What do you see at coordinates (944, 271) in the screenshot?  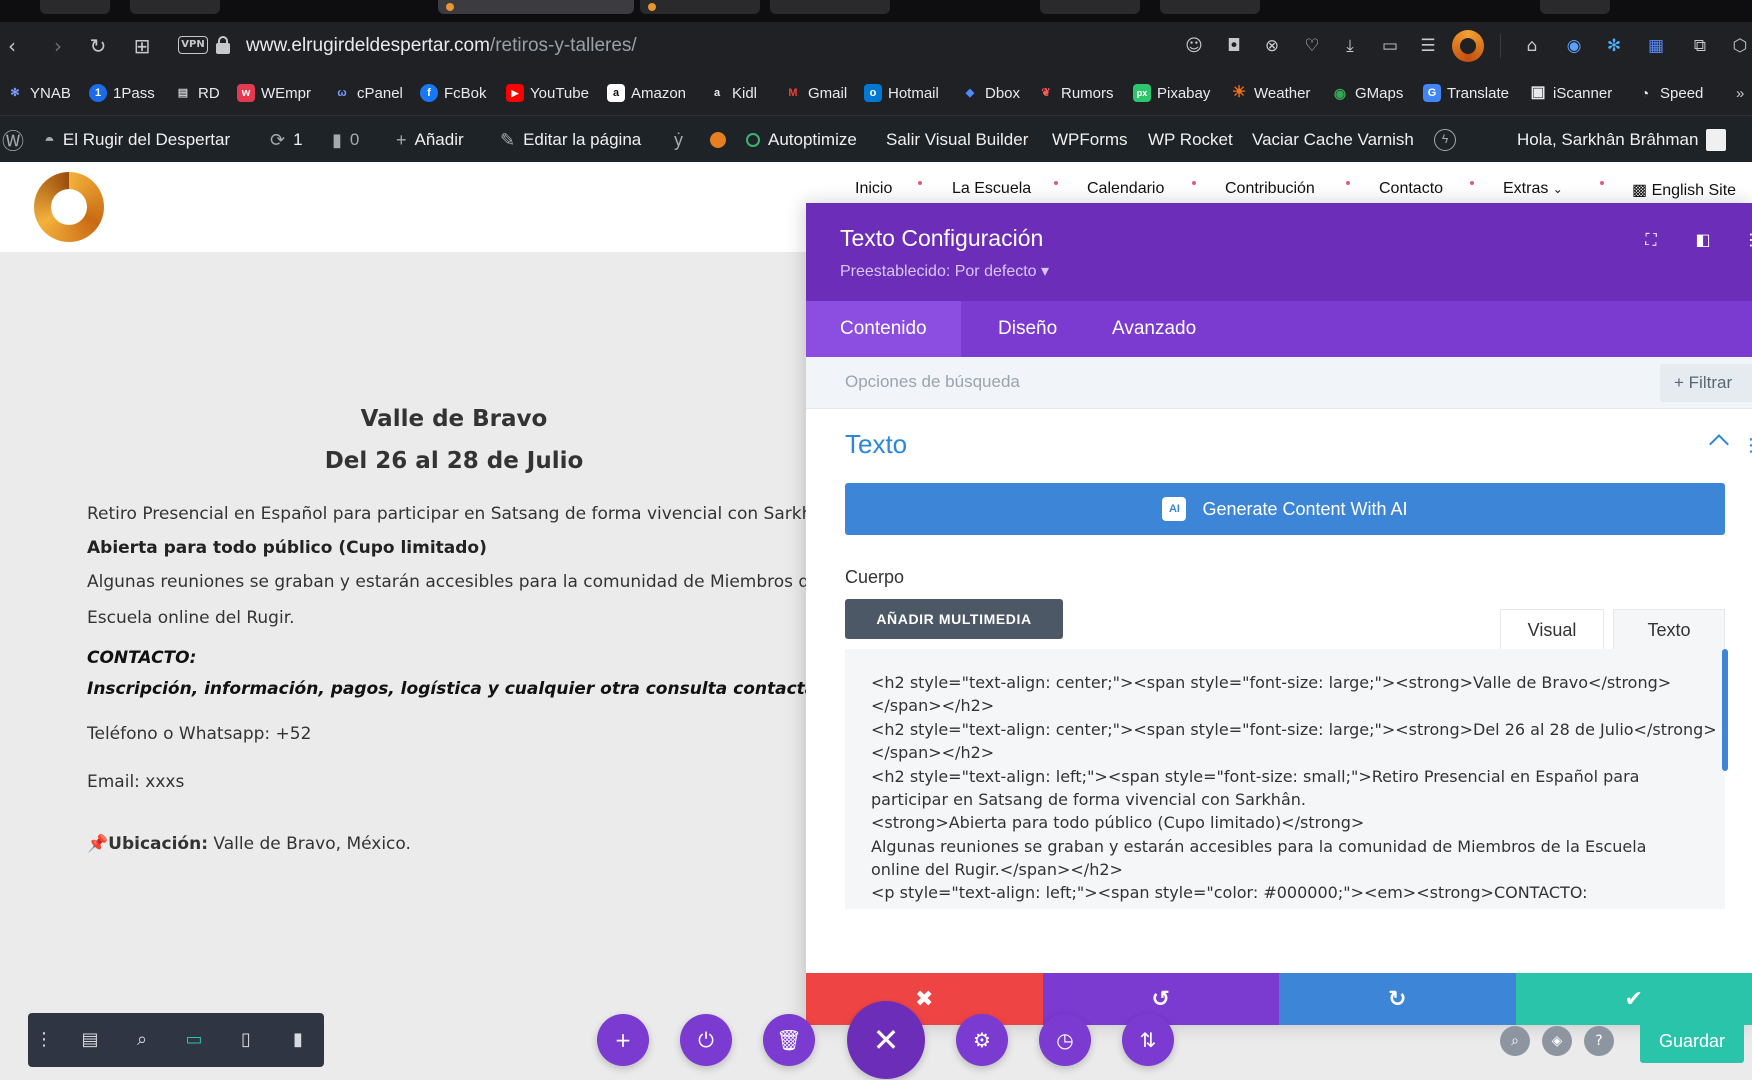 I see `preset-selector: Preestablecido: Por defecto ▾` at bounding box center [944, 271].